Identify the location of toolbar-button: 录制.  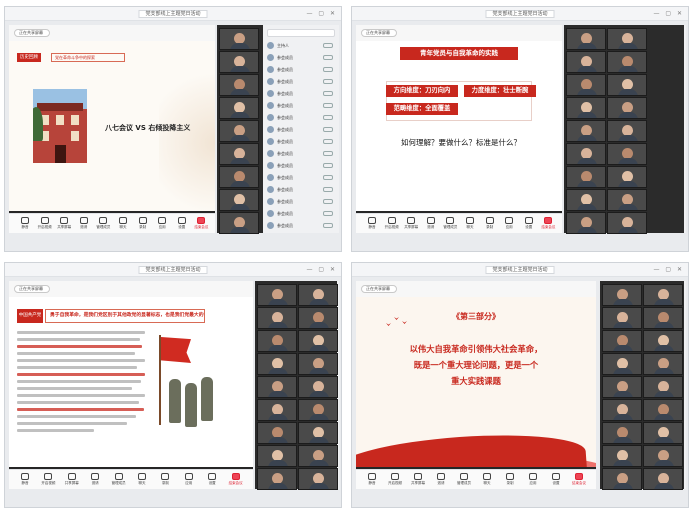
(510, 480).